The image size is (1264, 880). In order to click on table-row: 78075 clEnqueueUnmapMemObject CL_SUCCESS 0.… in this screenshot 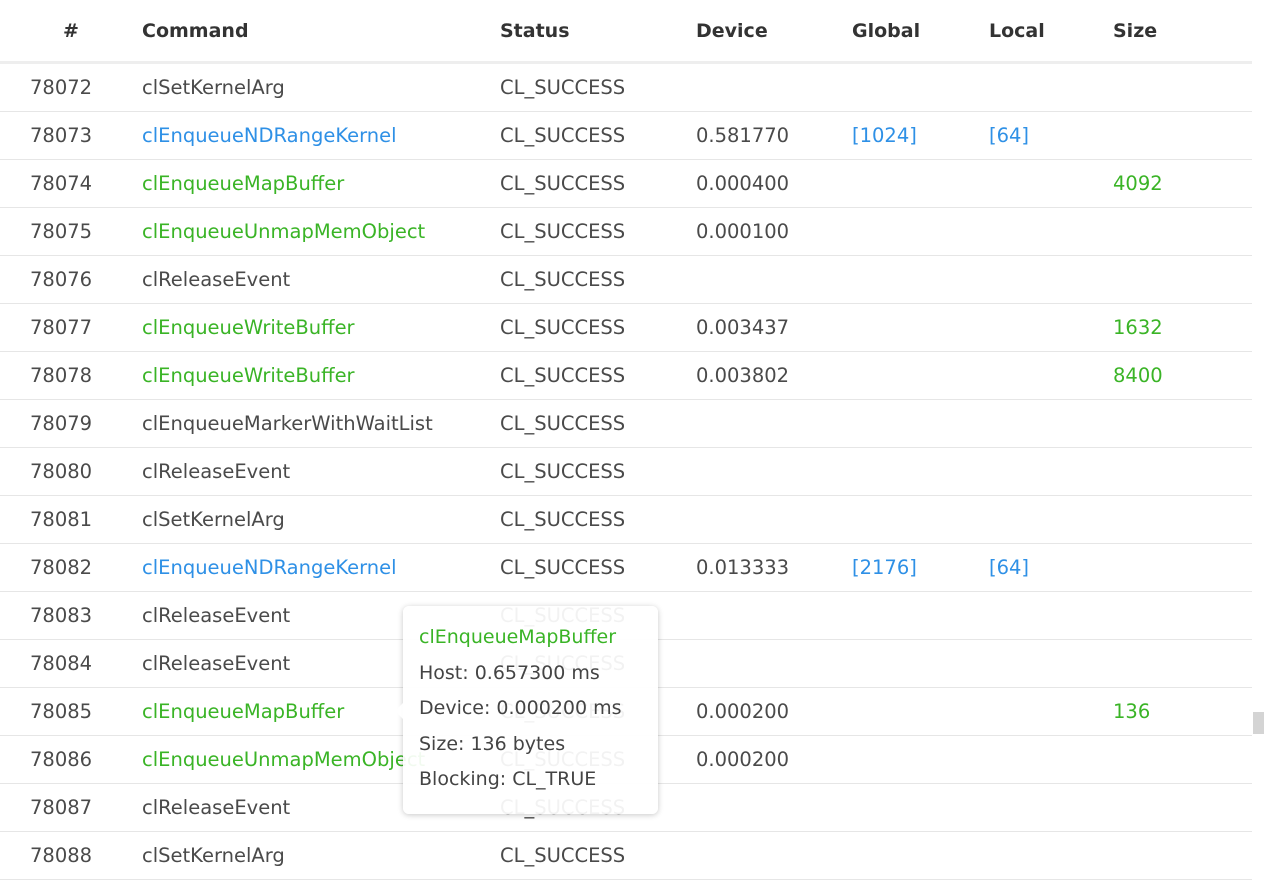, I will do `click(626, 231)`.